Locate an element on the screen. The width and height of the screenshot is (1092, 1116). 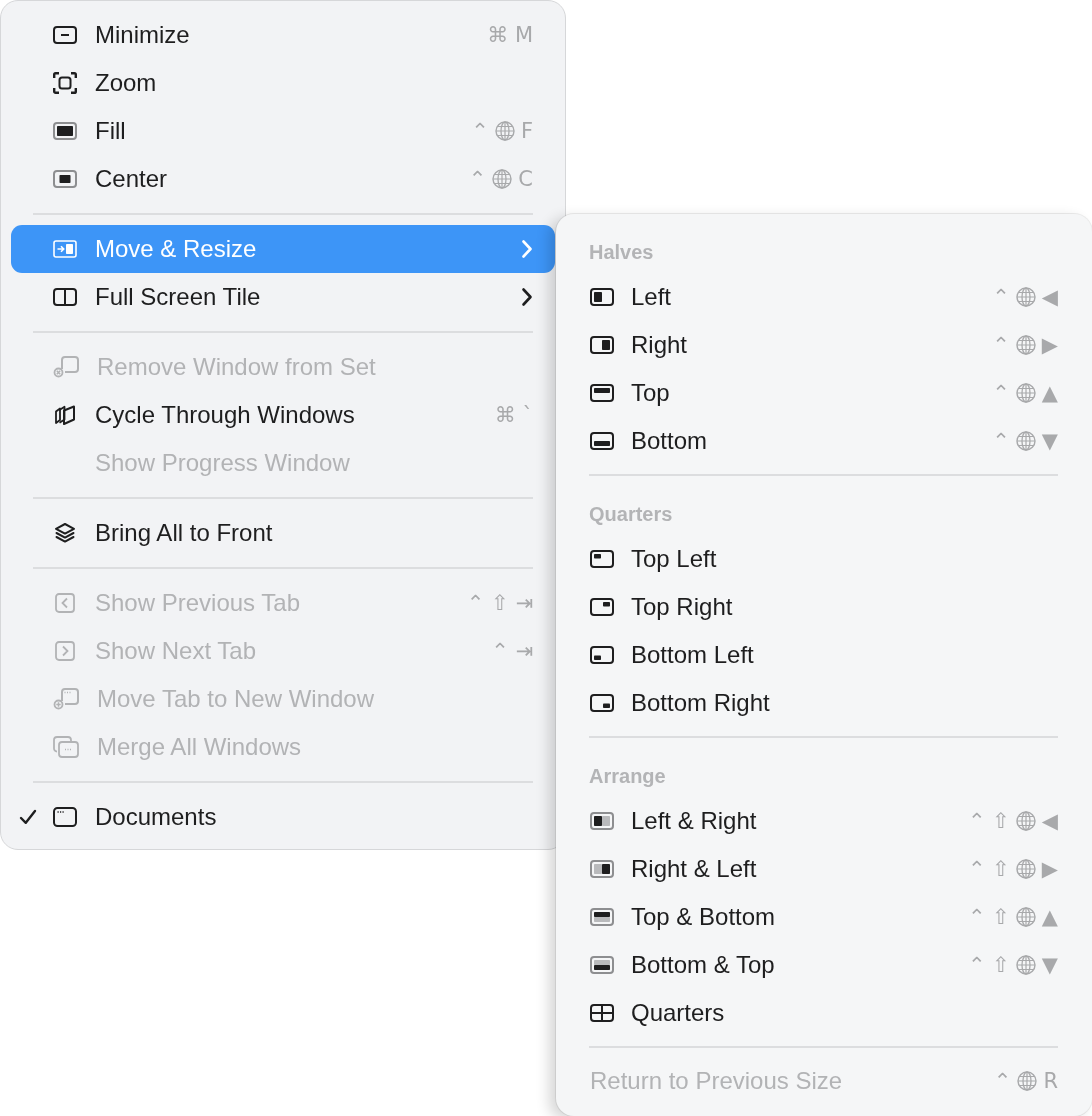
window-top-right-icon is located at coordinates (602, 607).